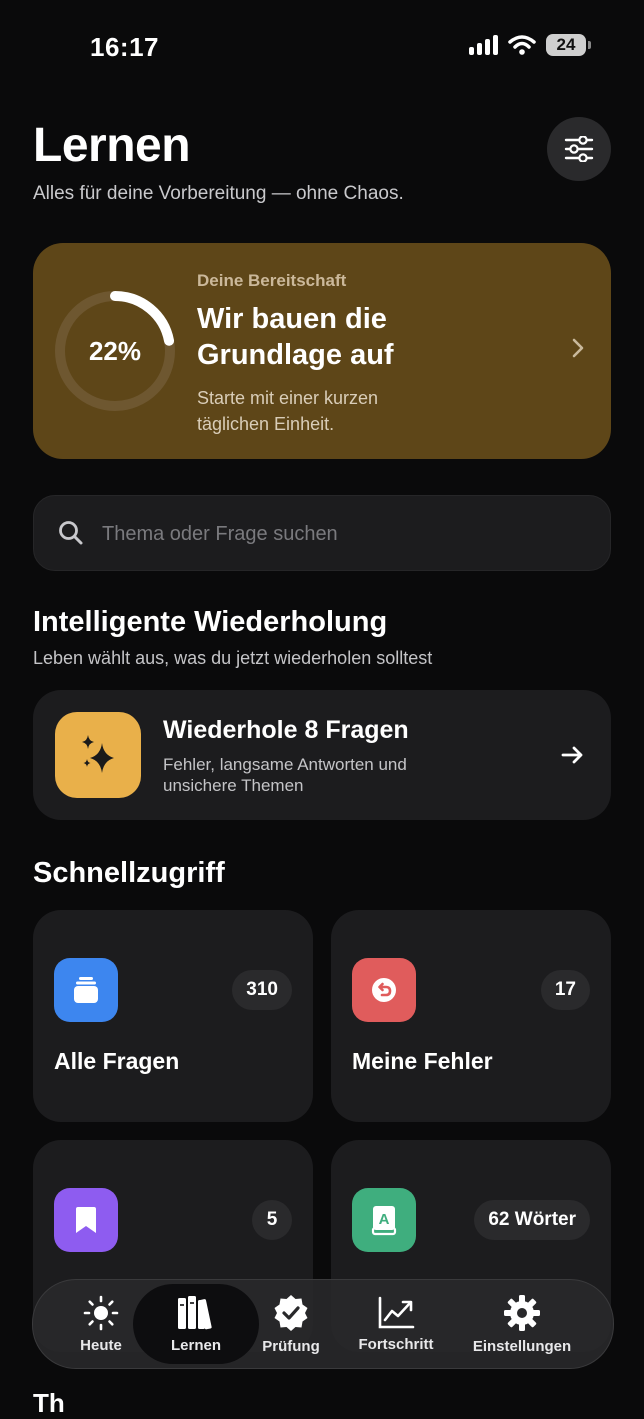 The width and height of the screenshot is (644, 1419). I want to click on tile-all-questions: 310 Alle Fragen, so click(173, 1016).